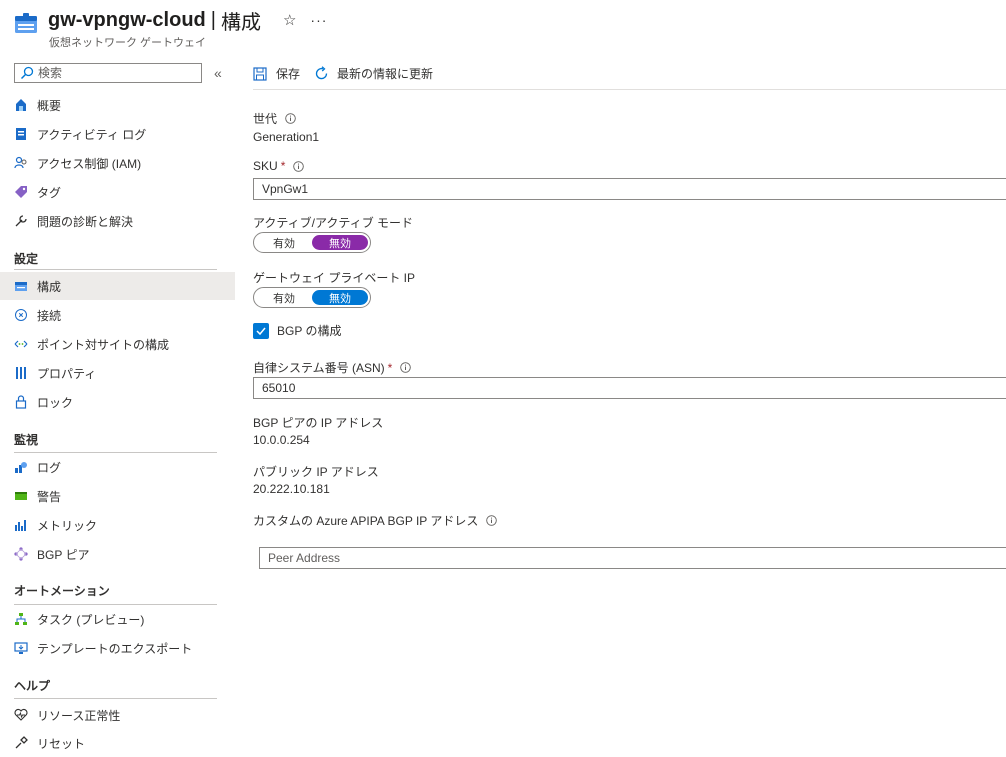 This screenshot has height=757, width=1006. What do you see at coordinates (218, 73) in the screenshot?
I see `collapse-menu-icon: «` at bounding box center [218, 73].